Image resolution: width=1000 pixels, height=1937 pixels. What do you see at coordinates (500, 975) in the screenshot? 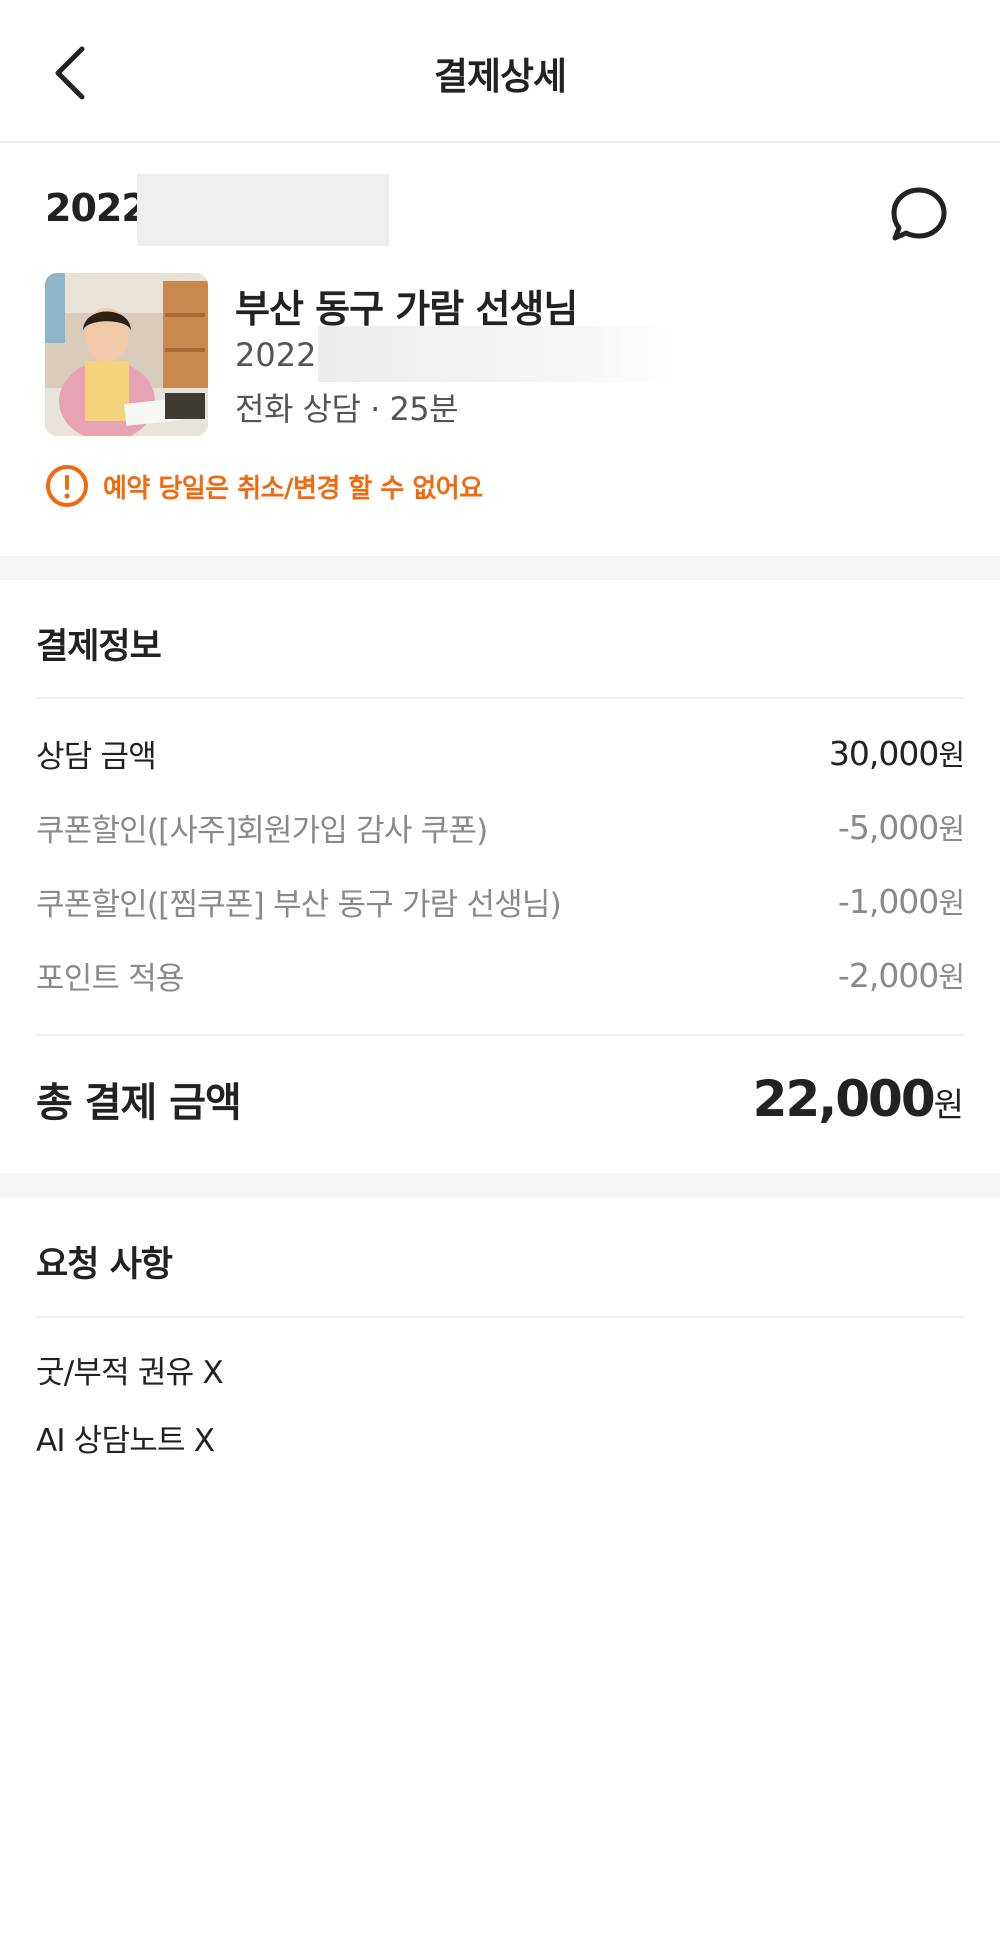
I see `payment-row: 포인트 적용 -2,000원` at bounding box center [500, 975].